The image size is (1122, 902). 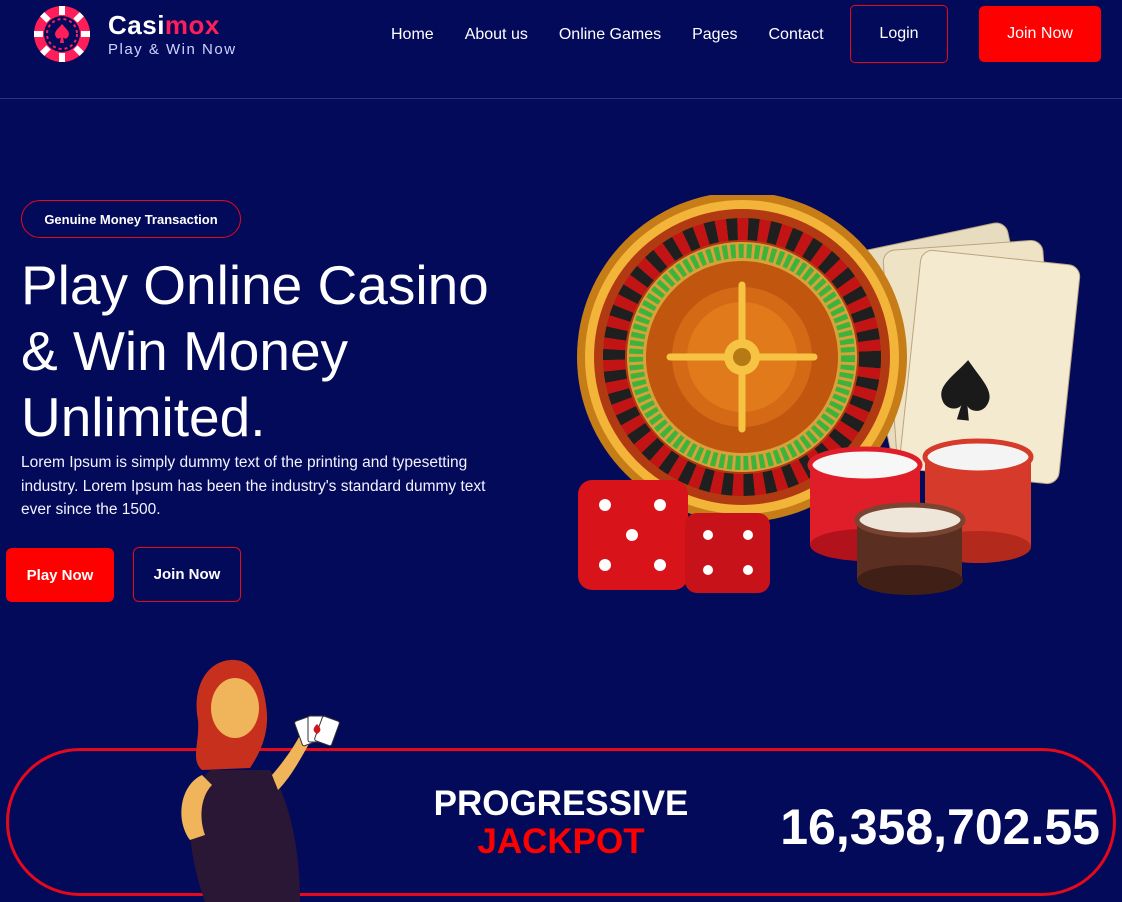 What do you see at coordinates (412, 35) in the screenshot?
I see `nav-item-home: Home` at bounding box center [412, 35].